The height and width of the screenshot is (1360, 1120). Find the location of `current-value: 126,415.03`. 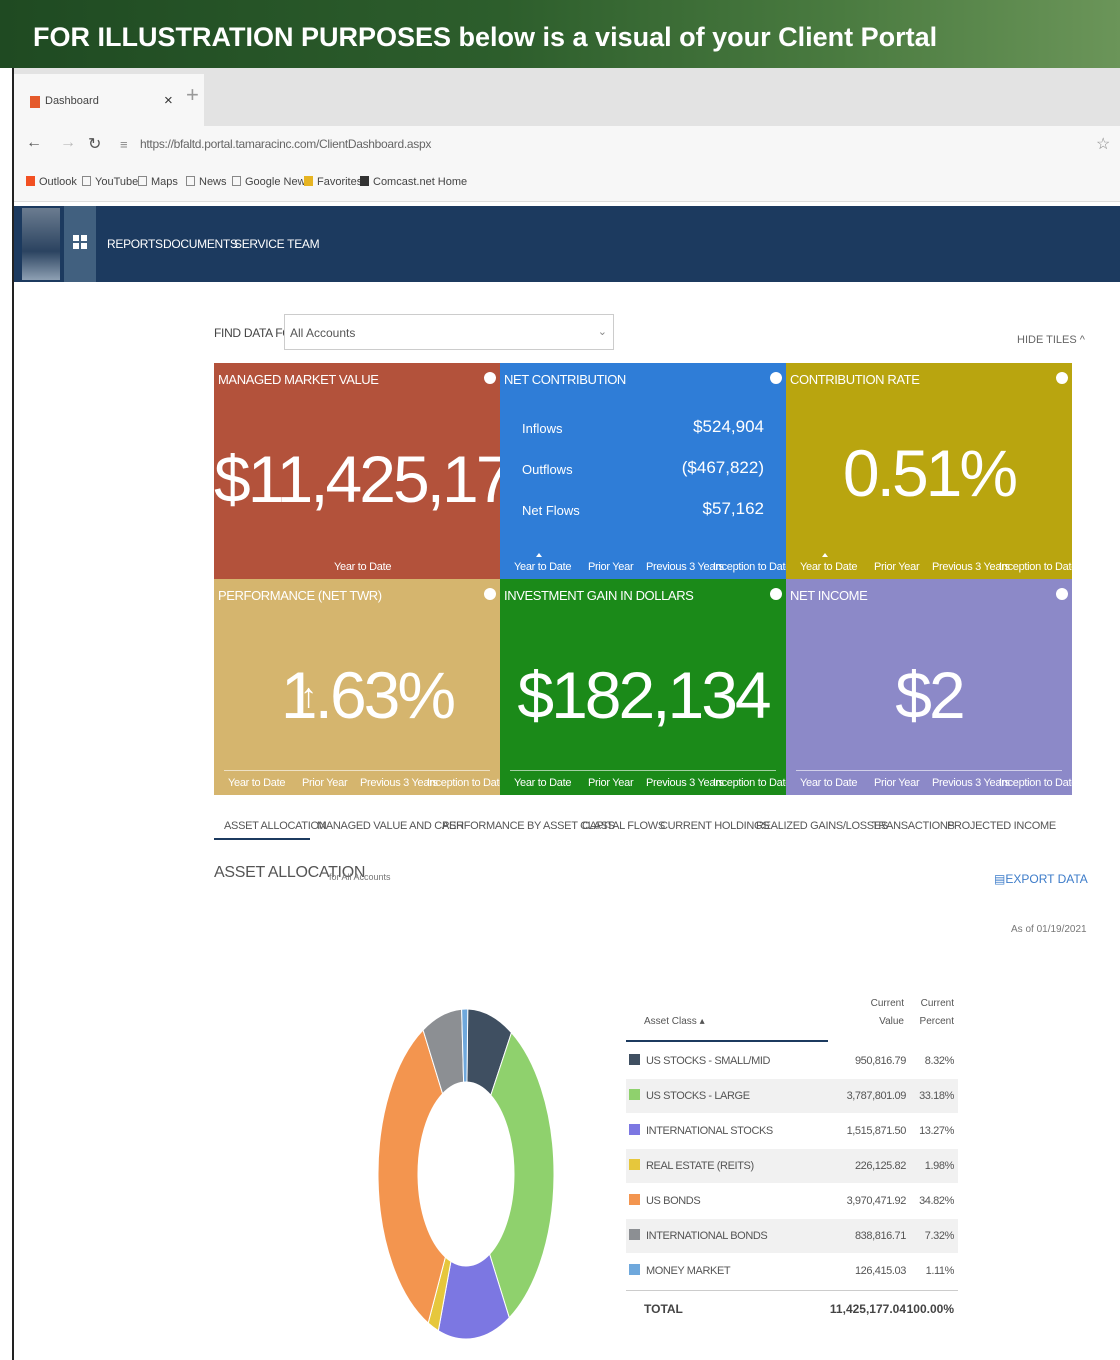

current-value: 126,415.03 is located at coordinates (880, 1271).